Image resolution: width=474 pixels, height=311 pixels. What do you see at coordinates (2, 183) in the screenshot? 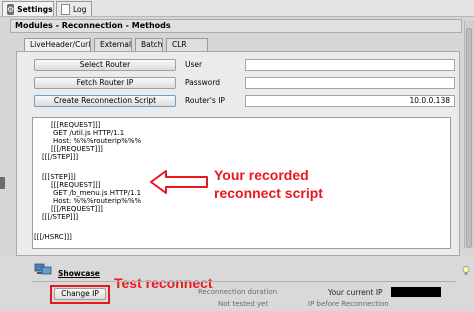
I see `sidebar-collapse-handle` at bounding box center [2, 183].